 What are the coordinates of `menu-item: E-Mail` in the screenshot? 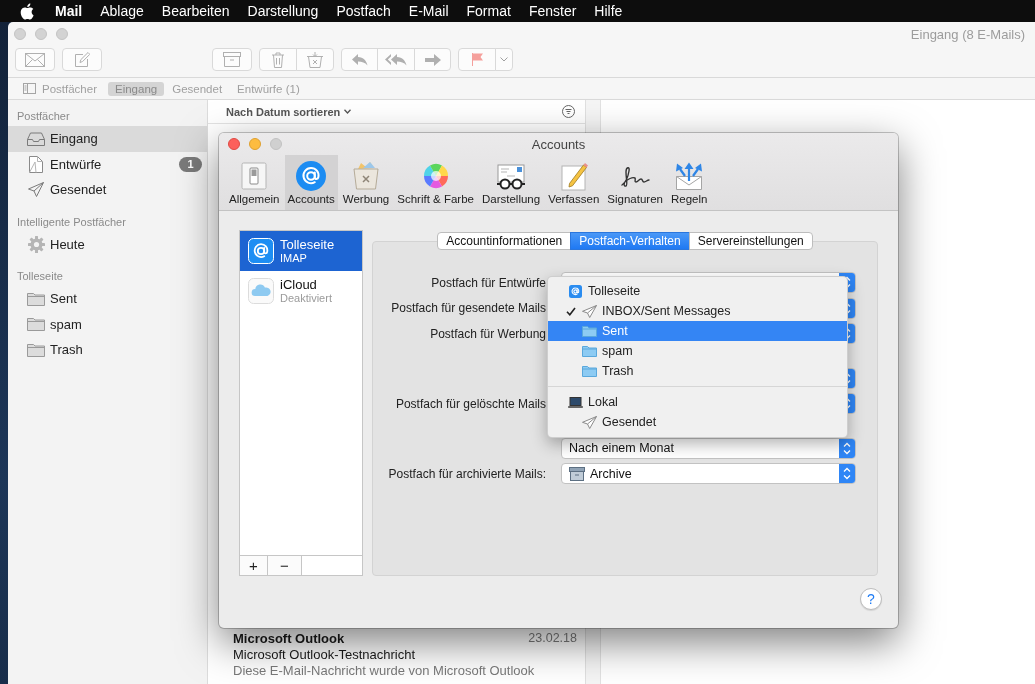 It's located at (428, 11).